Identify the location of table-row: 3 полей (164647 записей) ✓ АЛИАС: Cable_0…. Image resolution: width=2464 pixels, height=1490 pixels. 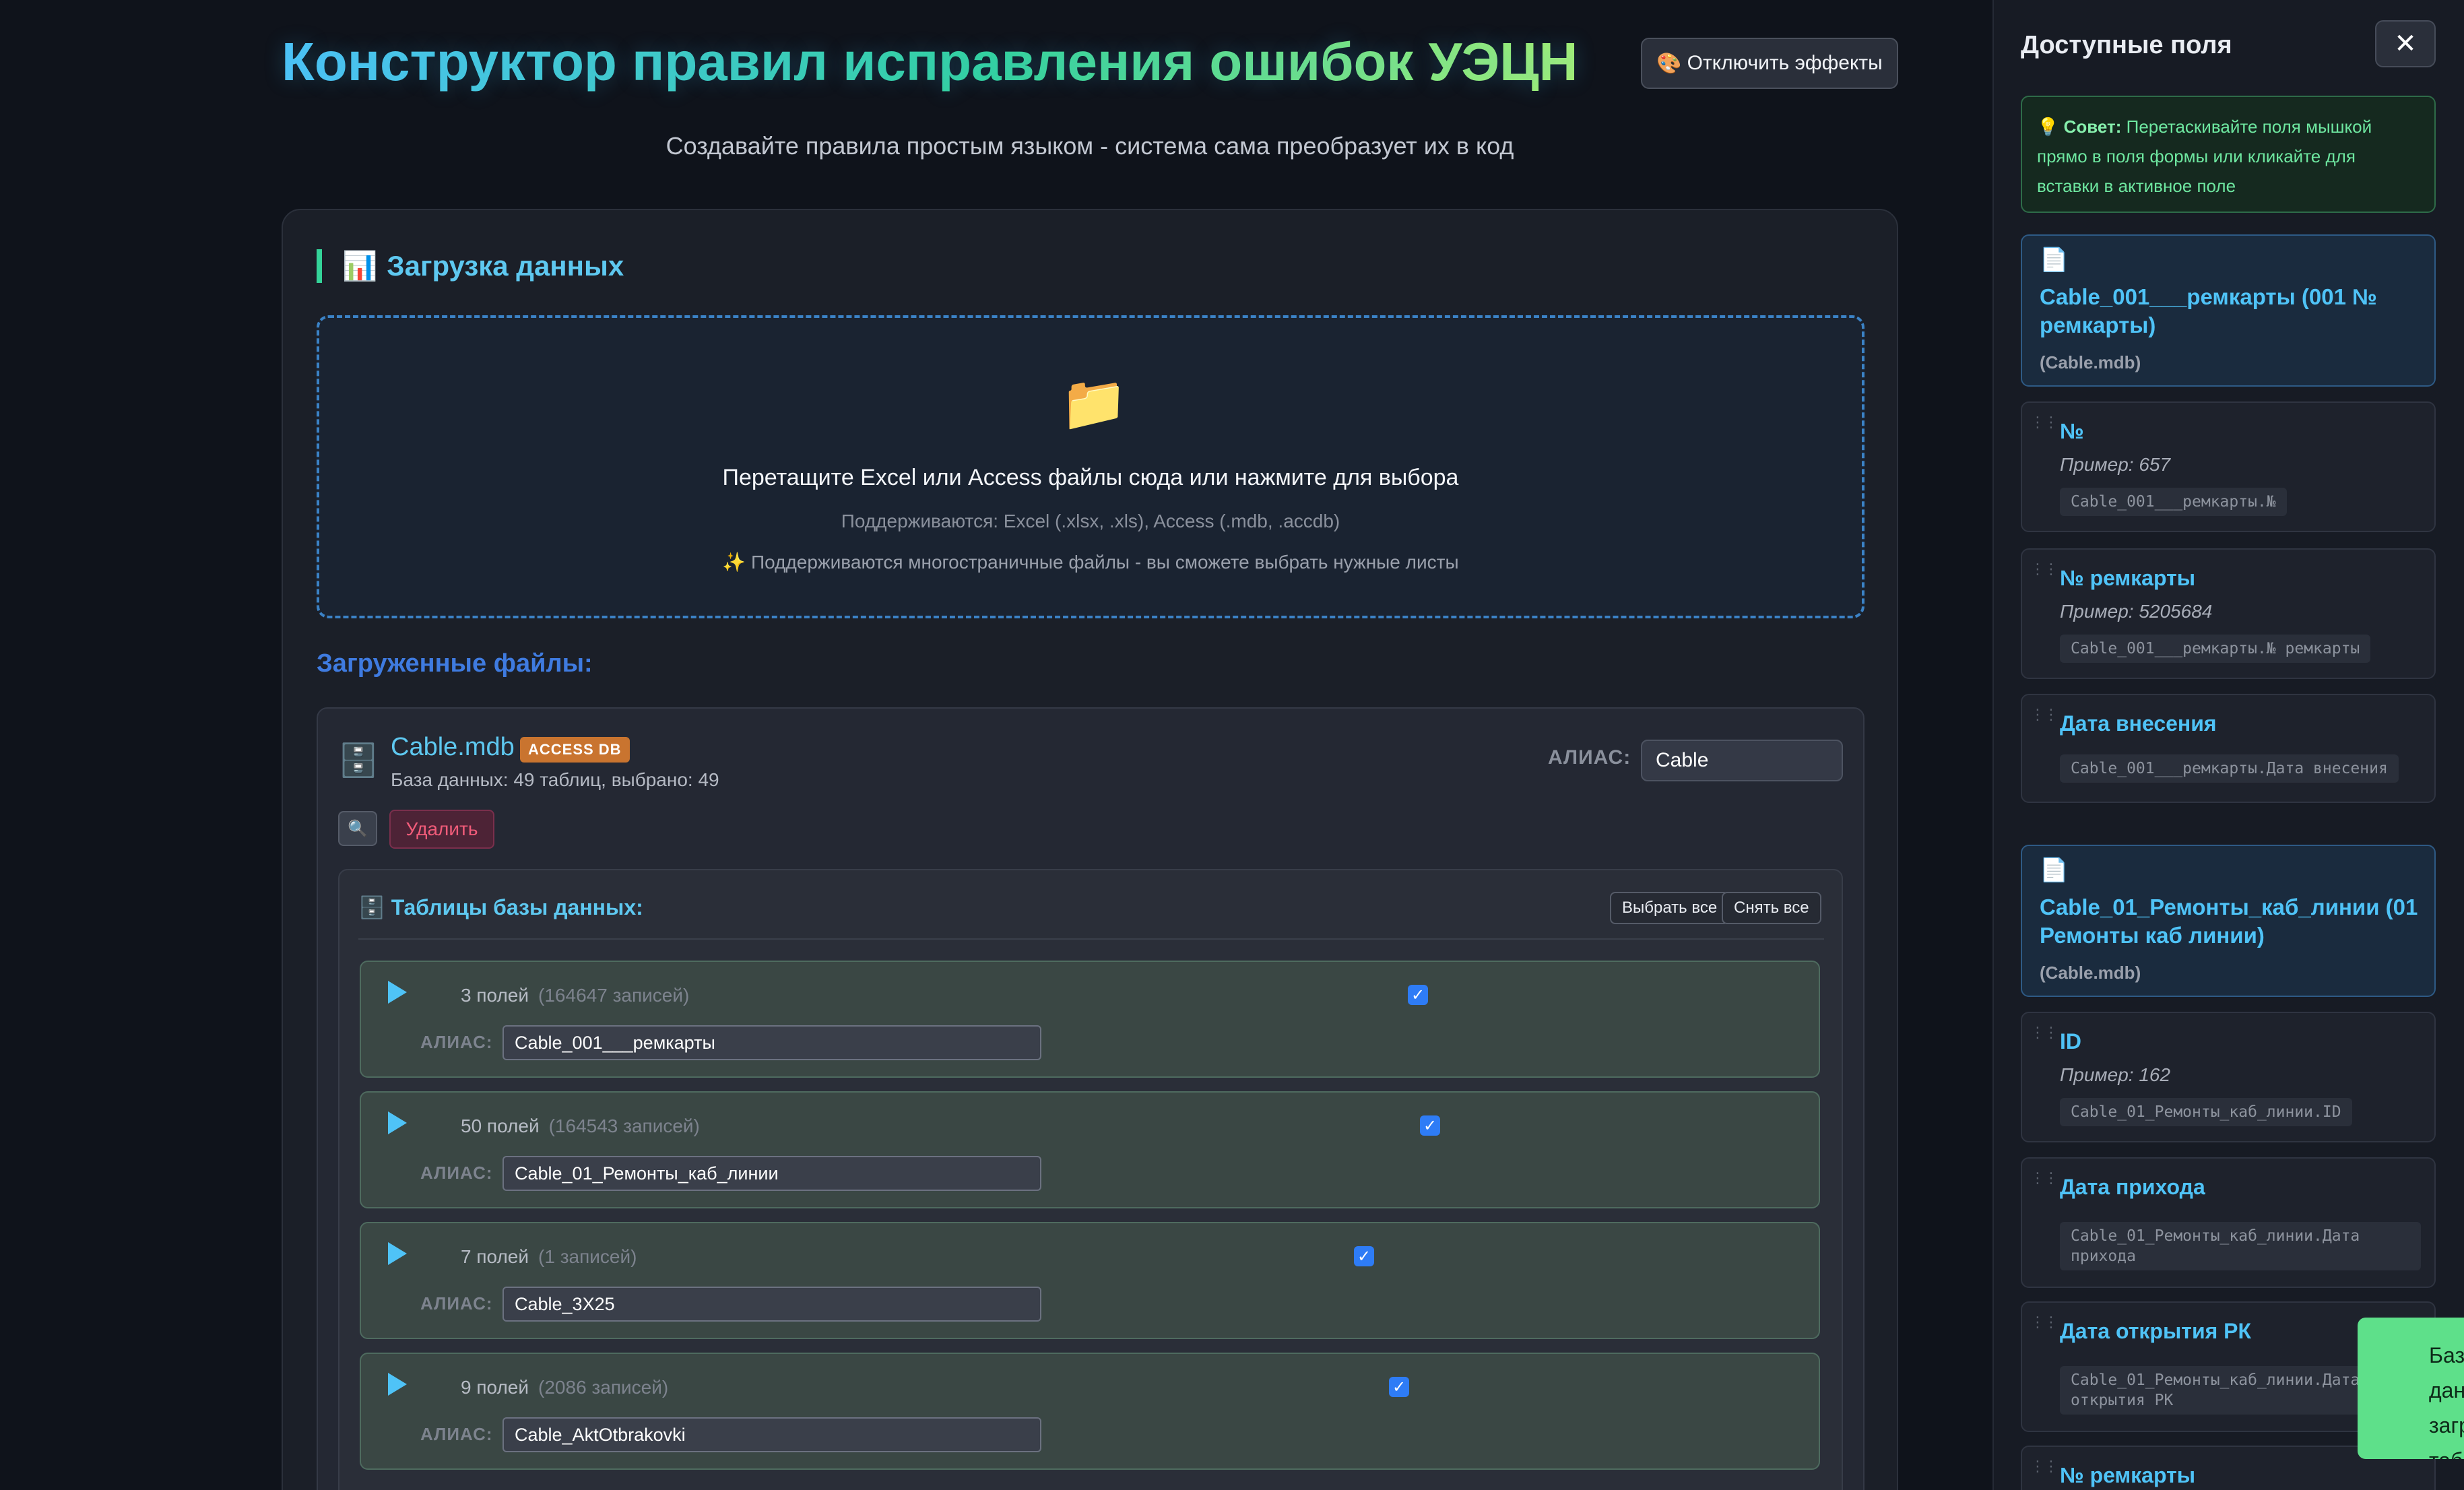
(1090, 1019).